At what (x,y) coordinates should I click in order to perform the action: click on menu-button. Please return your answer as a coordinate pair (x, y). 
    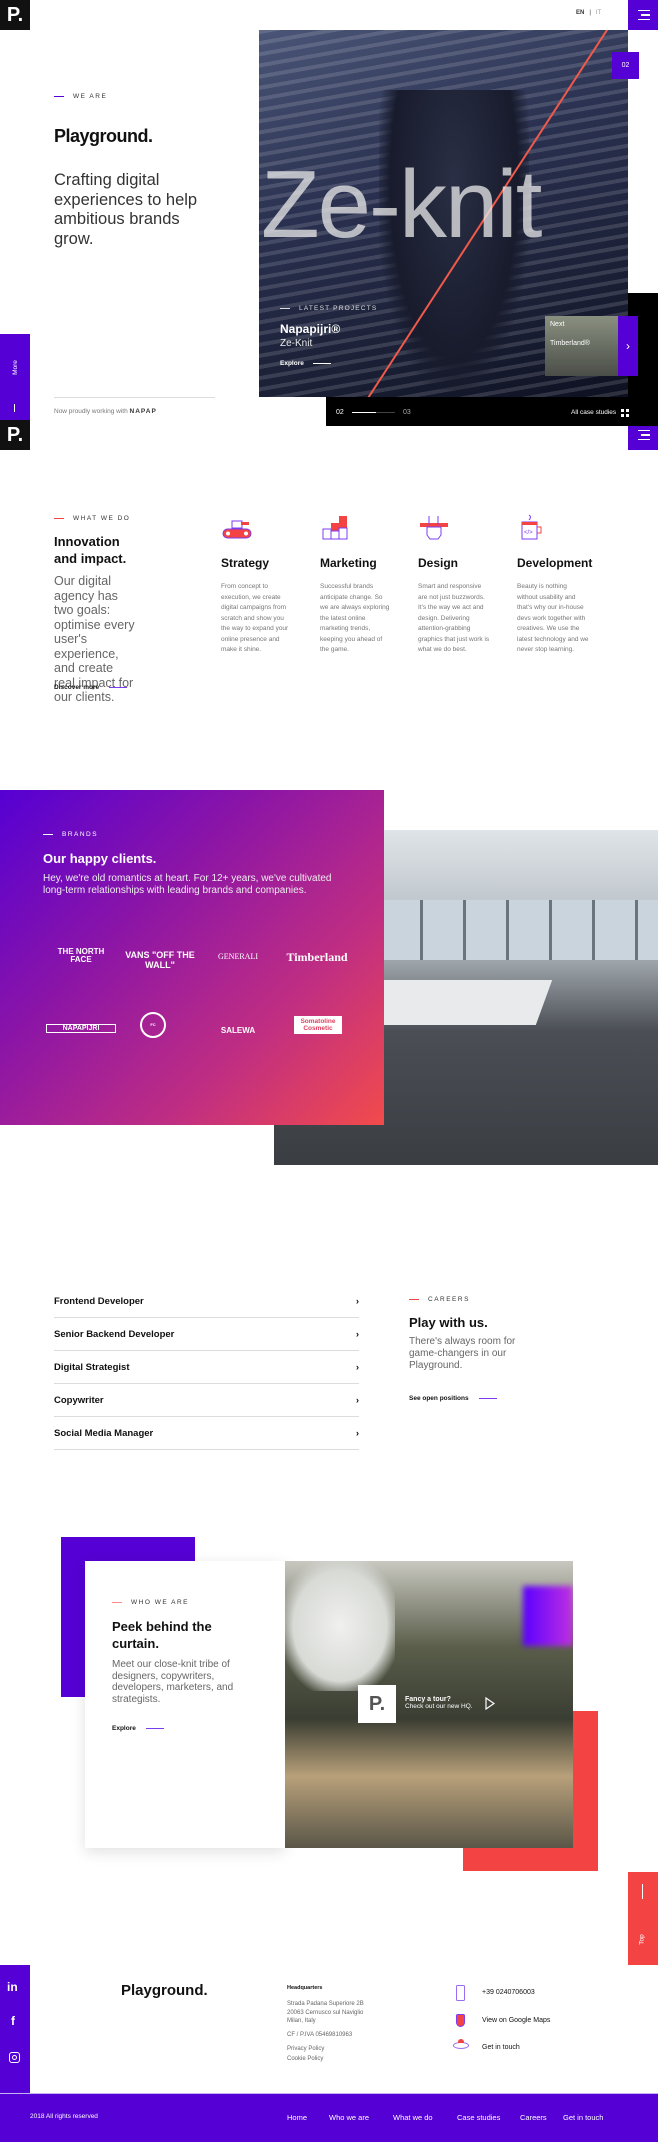
    Looking at the image, I should click on (643, 15).